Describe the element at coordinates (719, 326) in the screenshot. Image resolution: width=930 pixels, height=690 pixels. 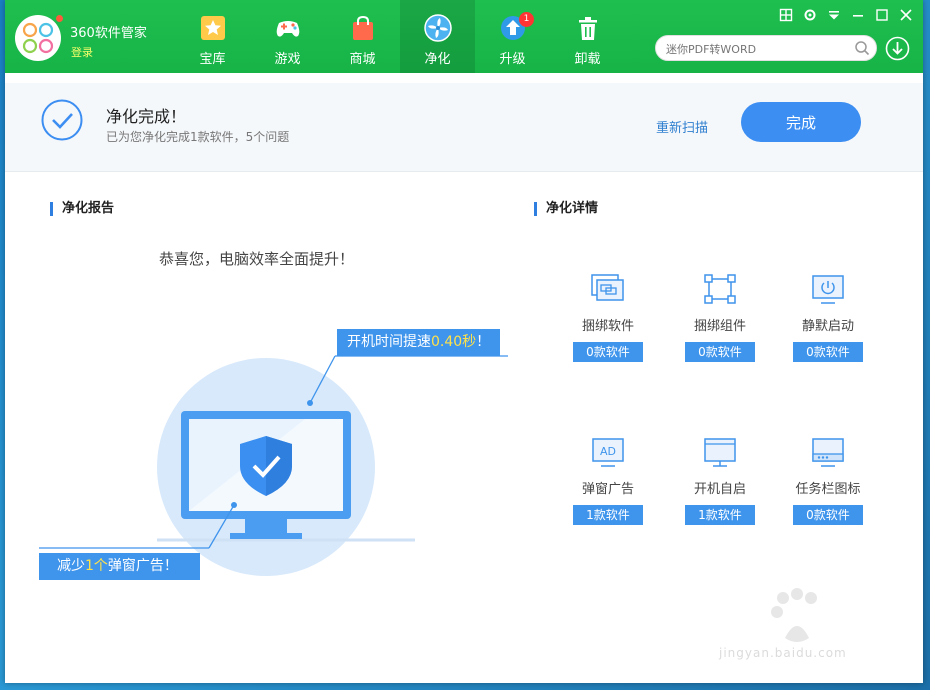
I see `detail-label: 捆绑组件` at that location.